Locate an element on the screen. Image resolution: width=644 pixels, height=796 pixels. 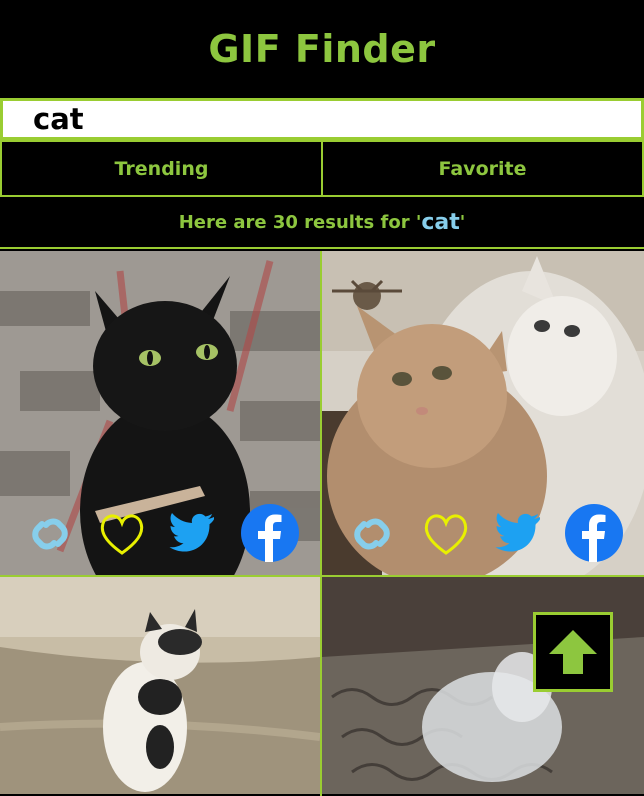
search-input is located at coordinates (322, 119).